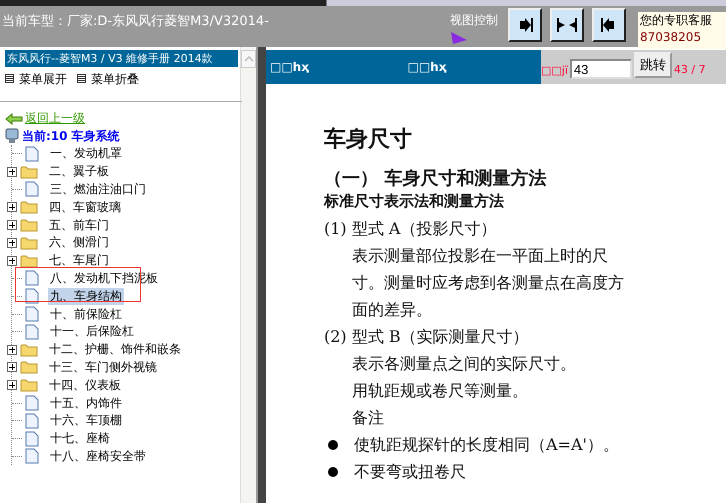  Describe the element at coordinates (55, 118) in the screenshot. I see `back-link: 返回上一级` at that location.